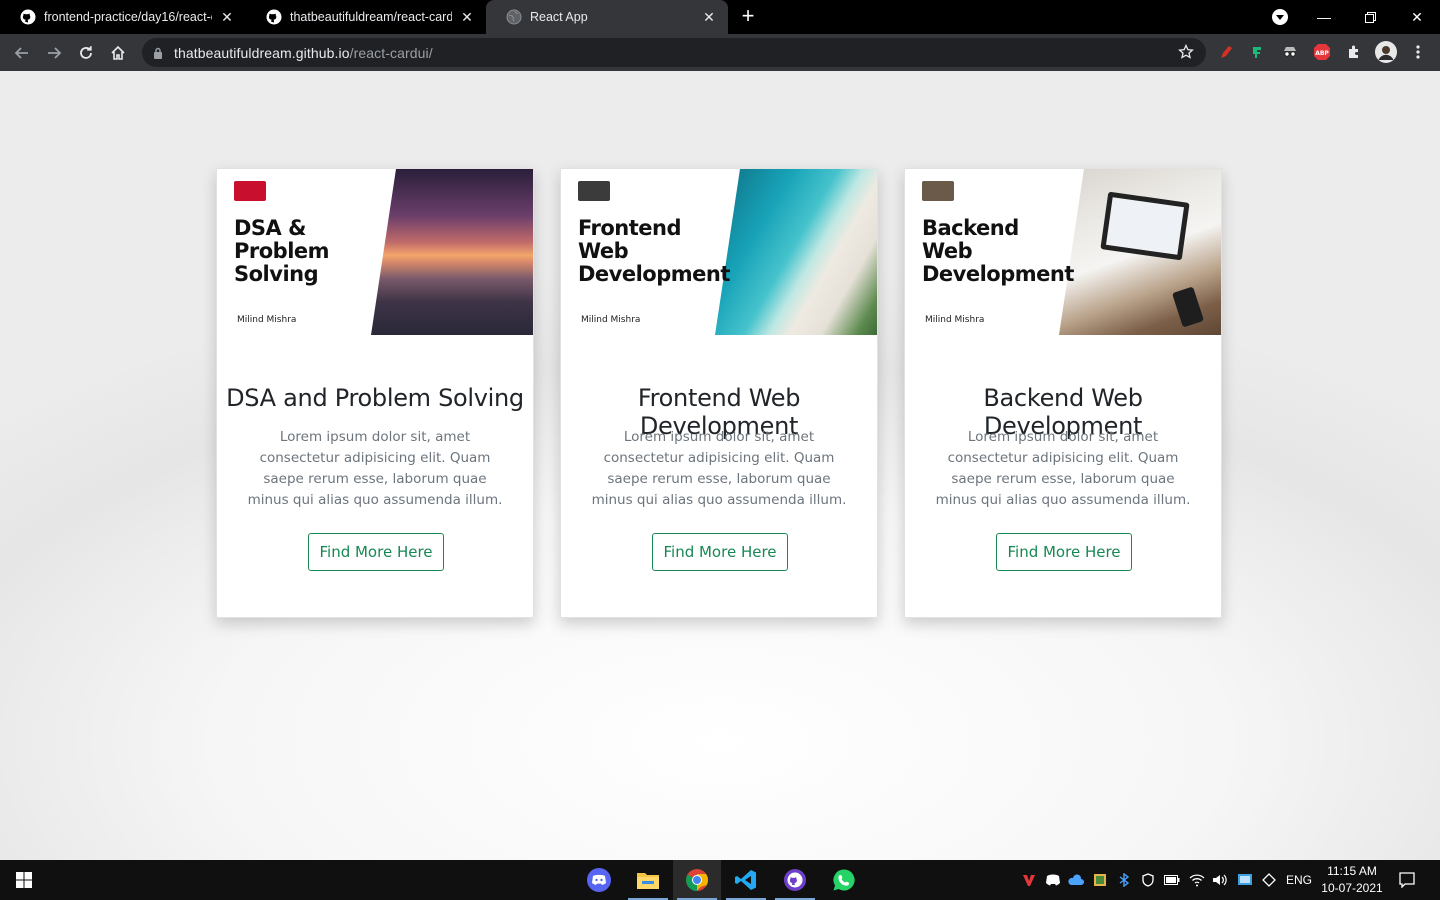 This screenshot has height=900, width=1440. I want to click on laptop-desk-image, so click(1140, 252).